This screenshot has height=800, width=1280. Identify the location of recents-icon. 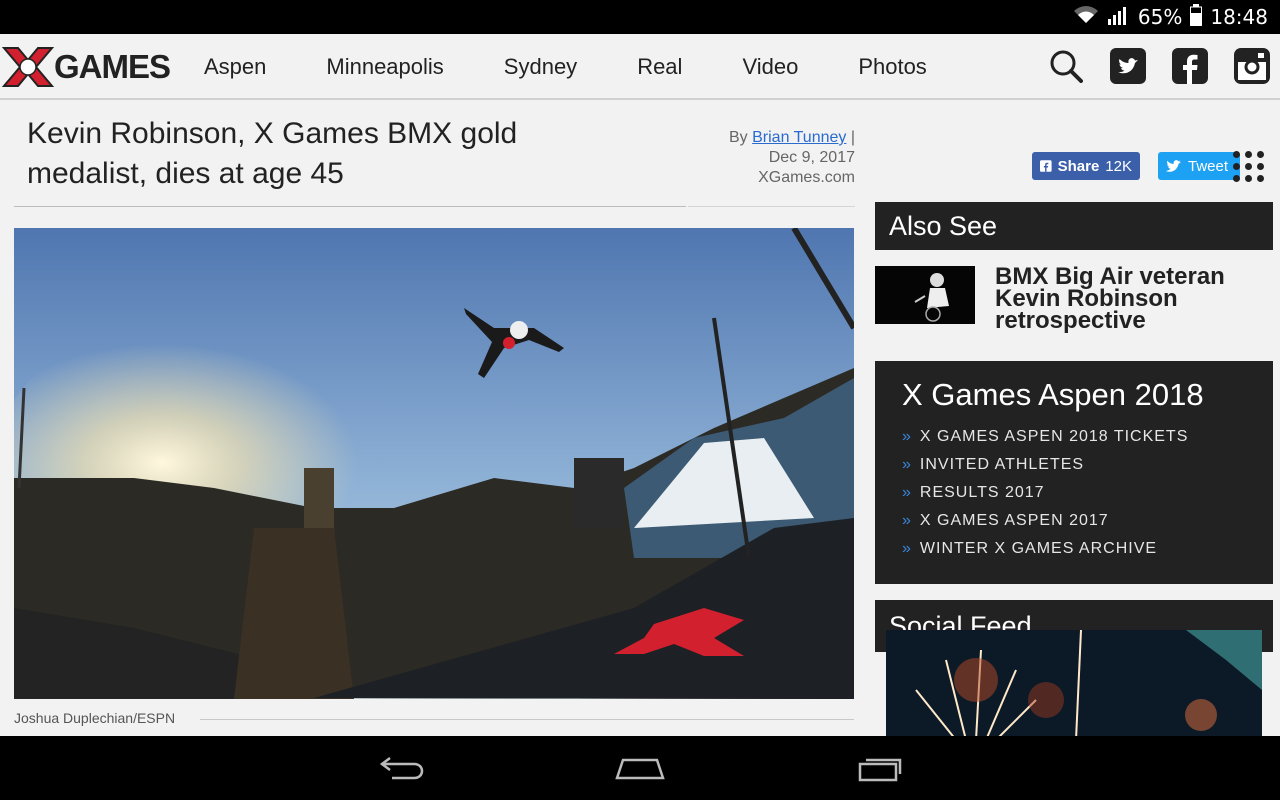
(880, 768).